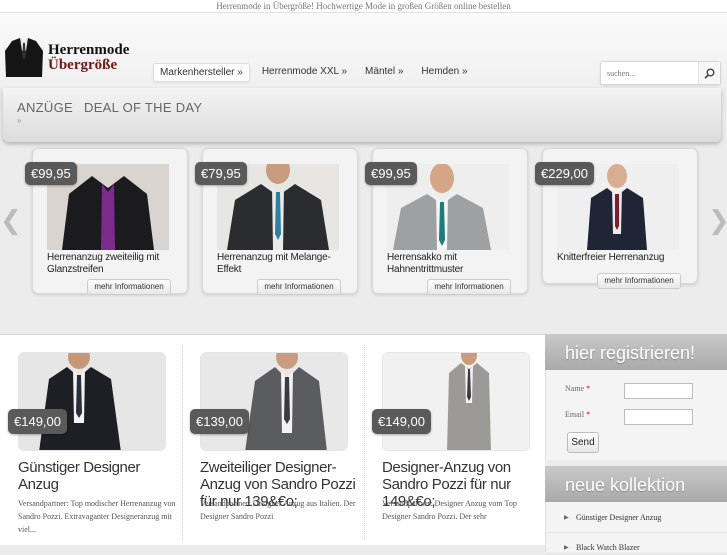 Image resolution: width=727 pixels, height=555 pixels. What do you see at coordinates (452, 264) in the screenshot?
I see `card-title: Herrensakko mit Hahnentrittmuster` at bounding box center [452, 264].